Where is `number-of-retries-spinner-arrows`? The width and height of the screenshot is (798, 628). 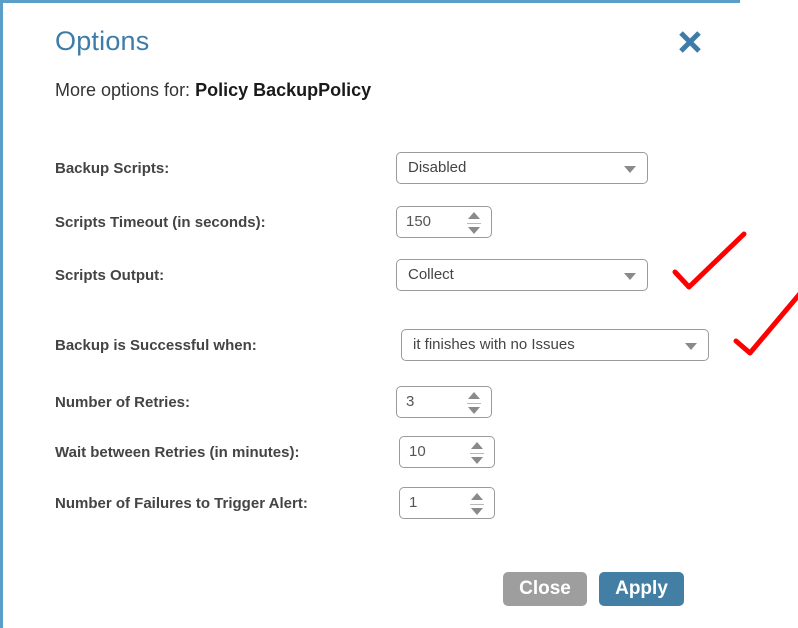 number-of-retries-spinner-arrows is located at coordinates (474, 403).